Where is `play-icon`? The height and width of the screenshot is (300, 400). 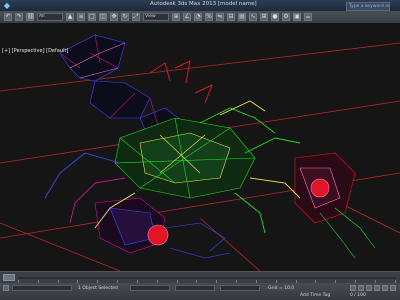
play-icon is located at coordinates (353, 288).